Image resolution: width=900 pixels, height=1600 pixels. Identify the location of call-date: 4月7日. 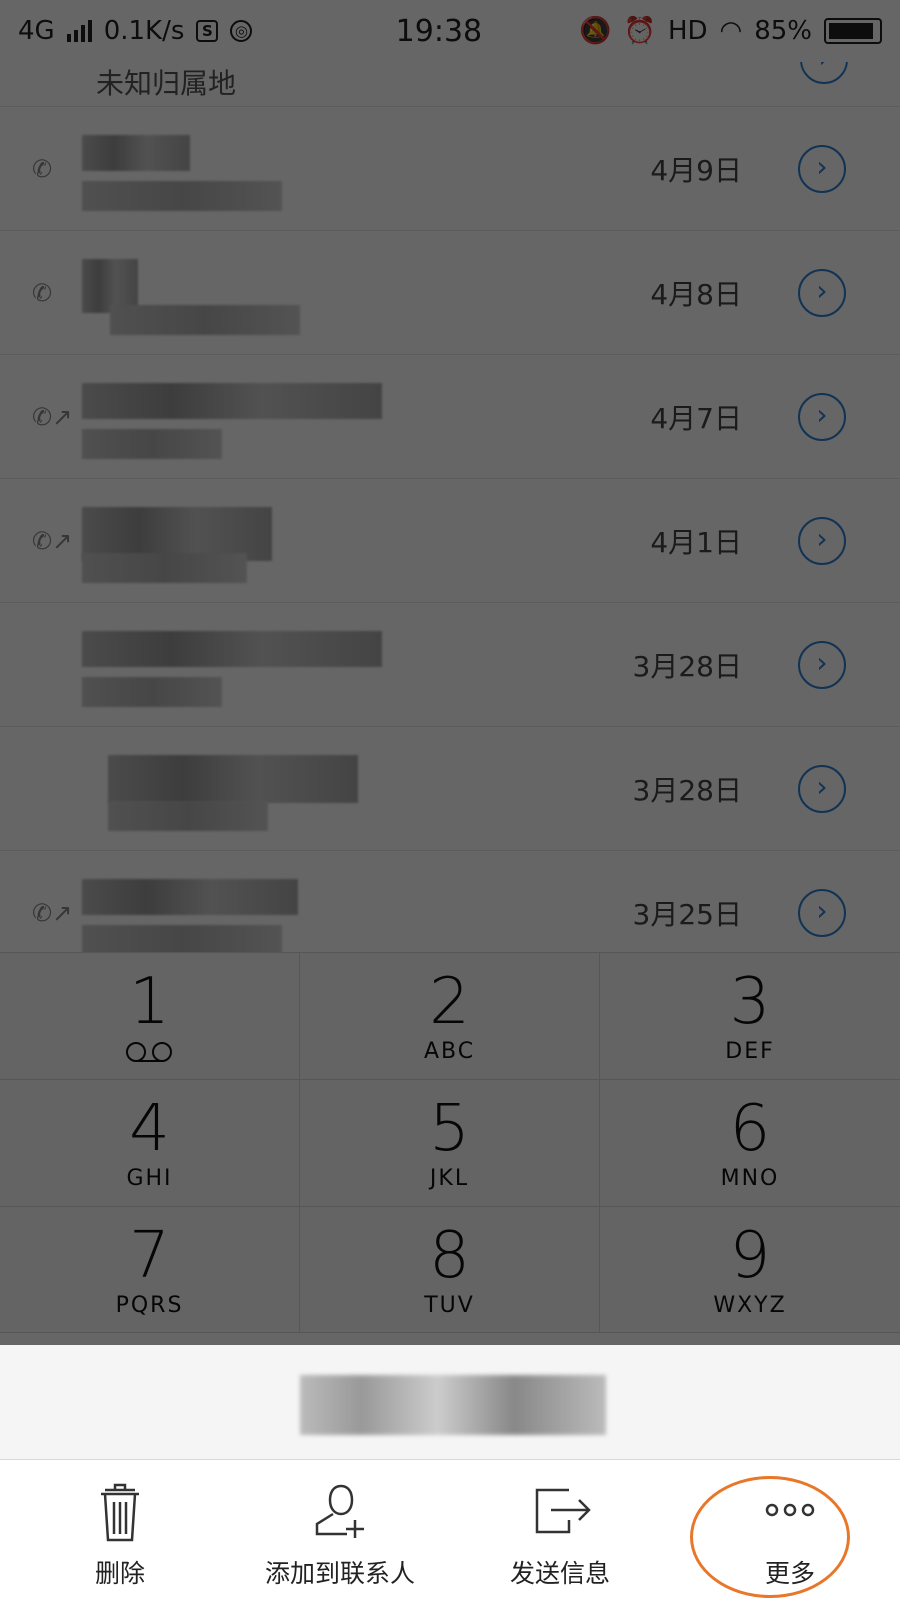
(696, 418).